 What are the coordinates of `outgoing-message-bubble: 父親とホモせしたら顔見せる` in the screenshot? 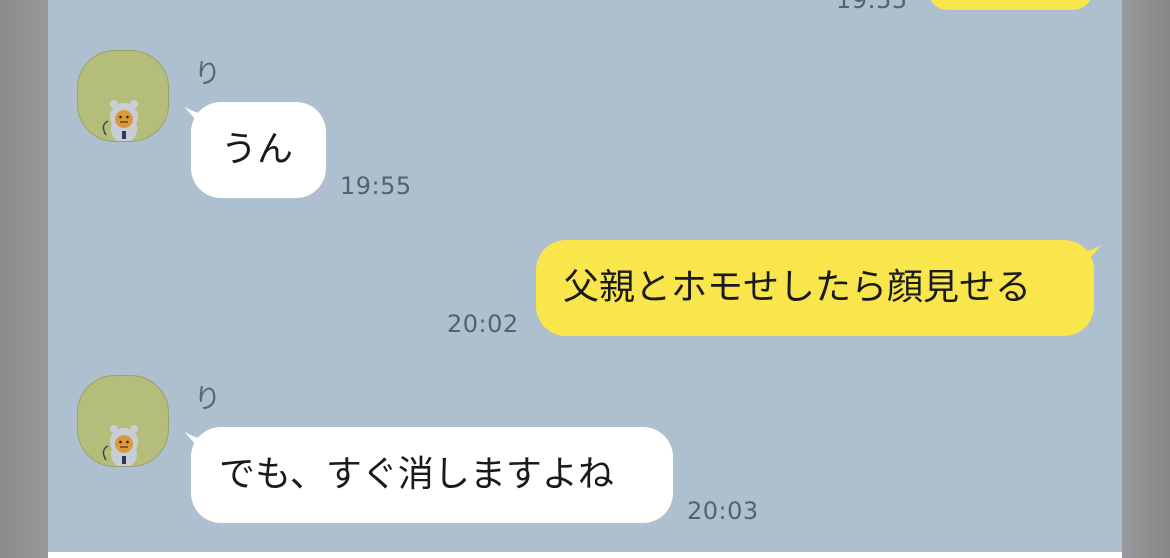 It's located at (815, 288).